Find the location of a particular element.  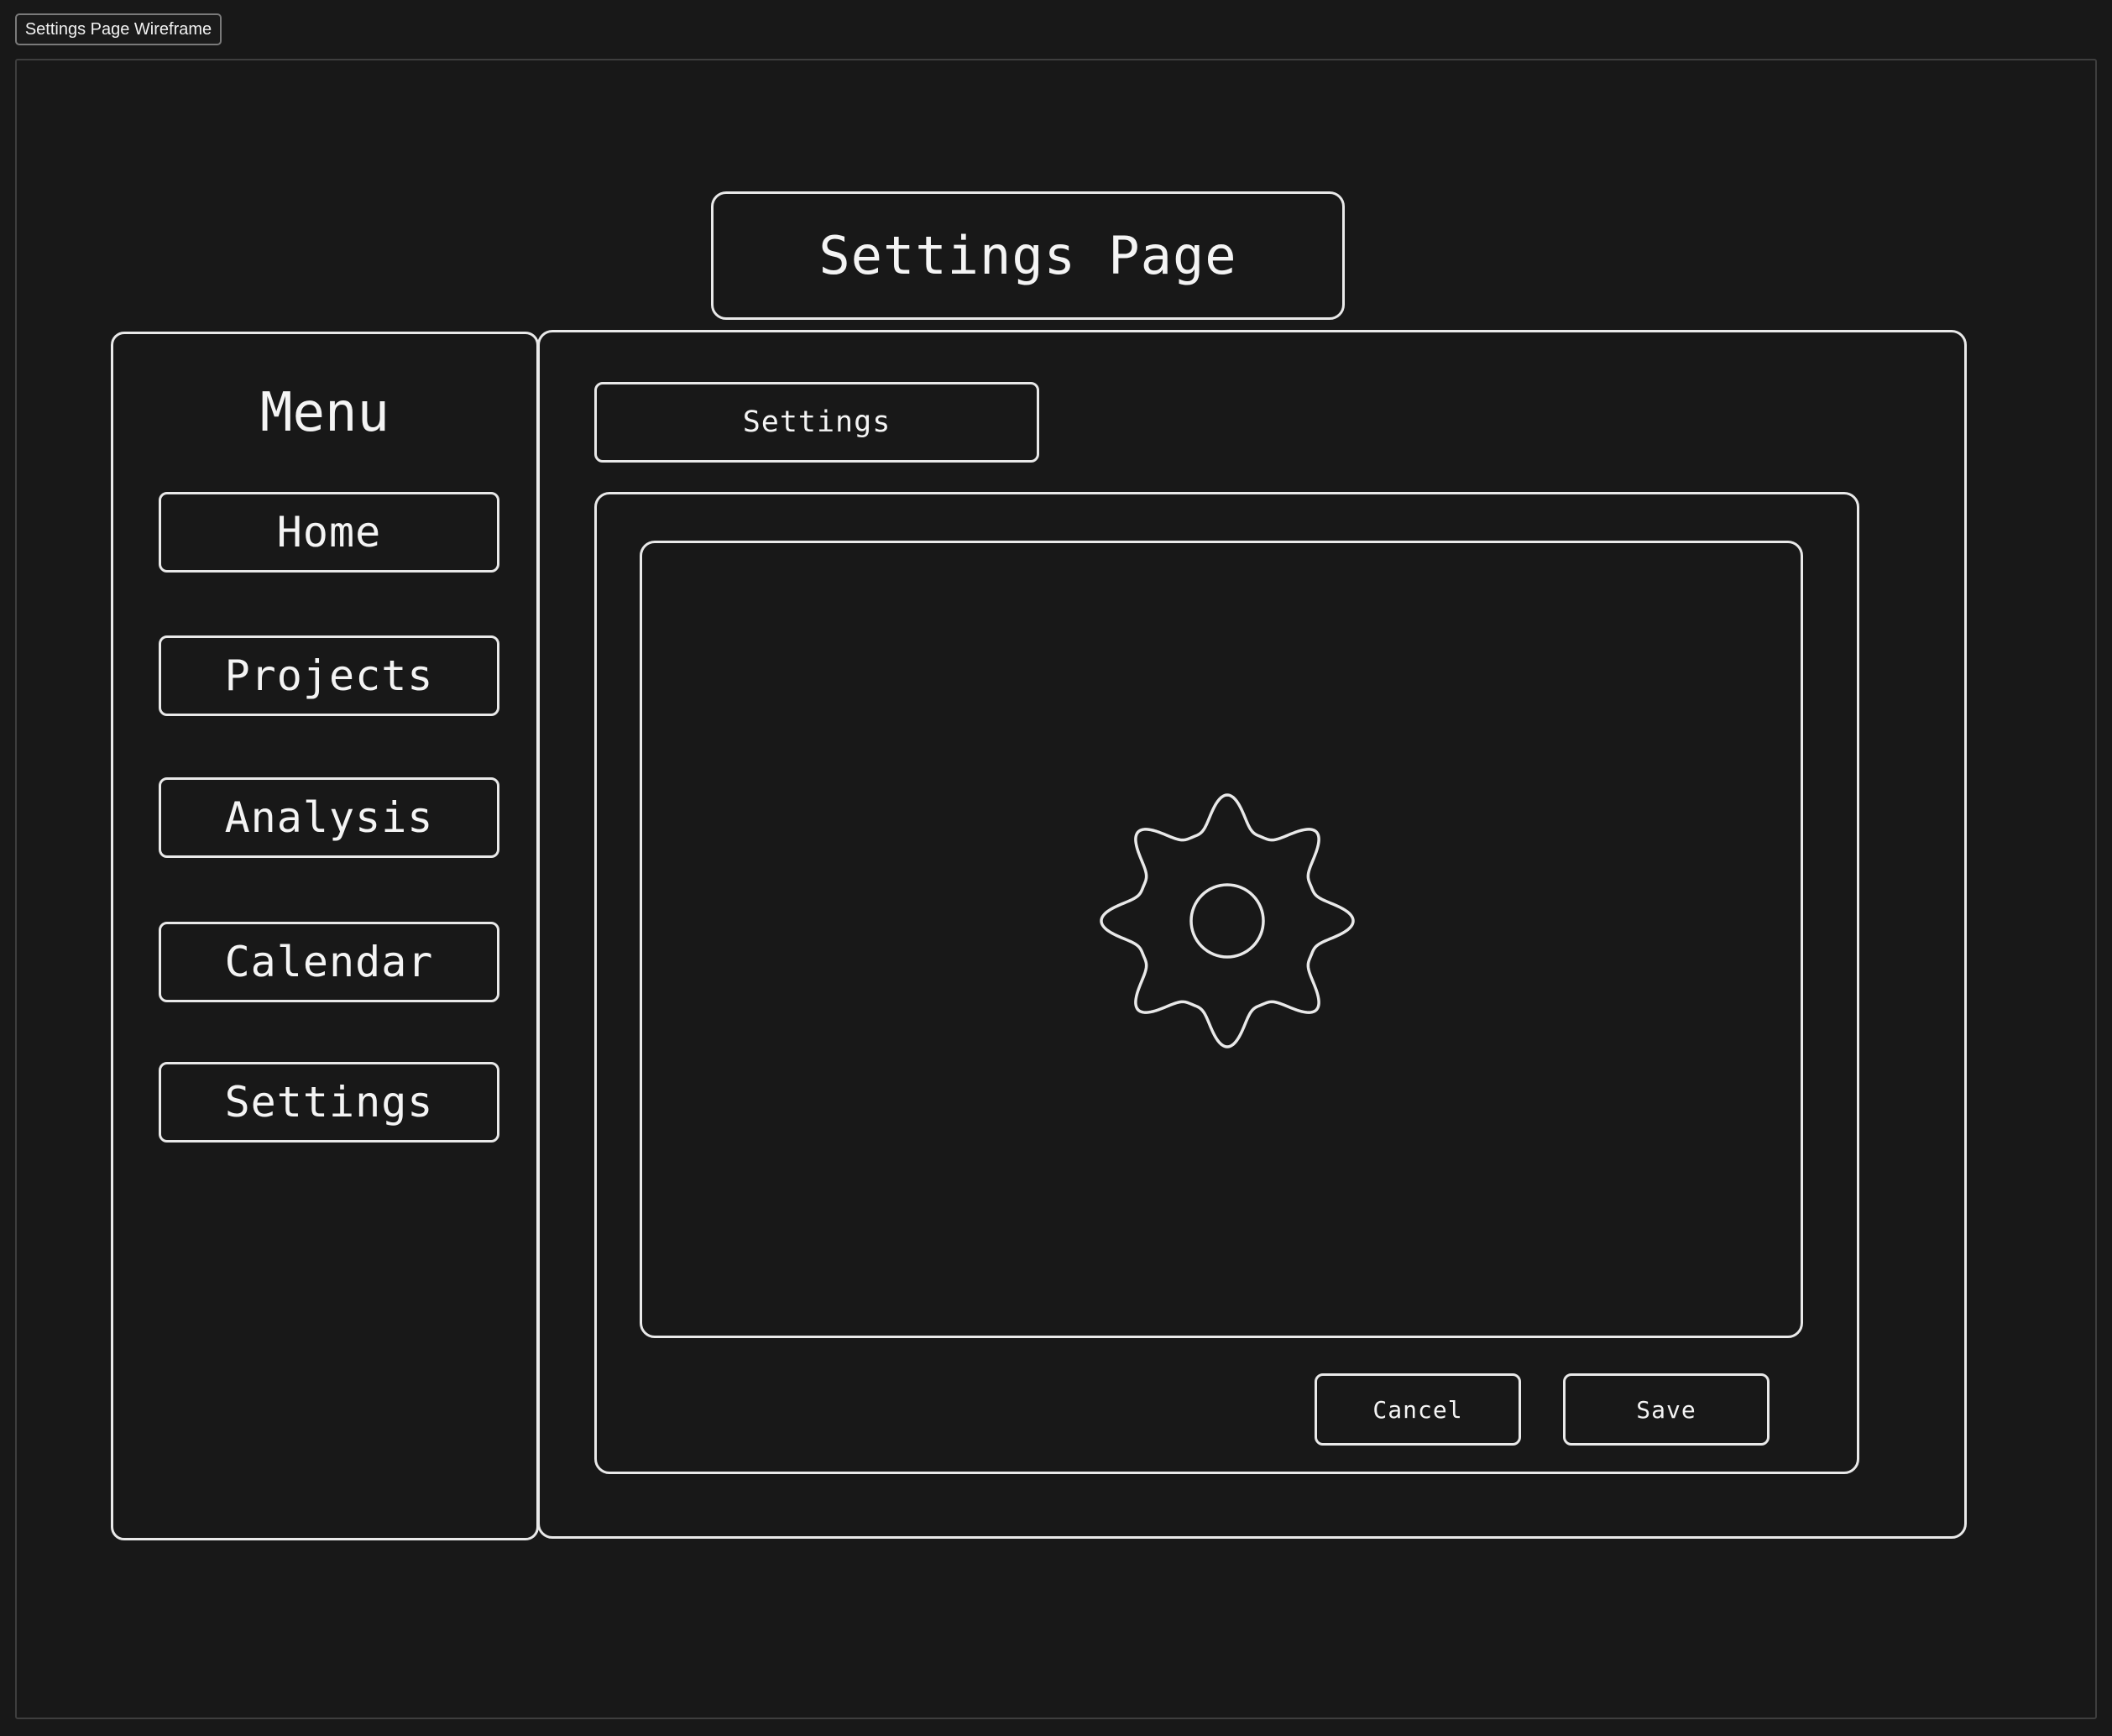

sidebar-item-label: Home is located at coordinates (329, 532).